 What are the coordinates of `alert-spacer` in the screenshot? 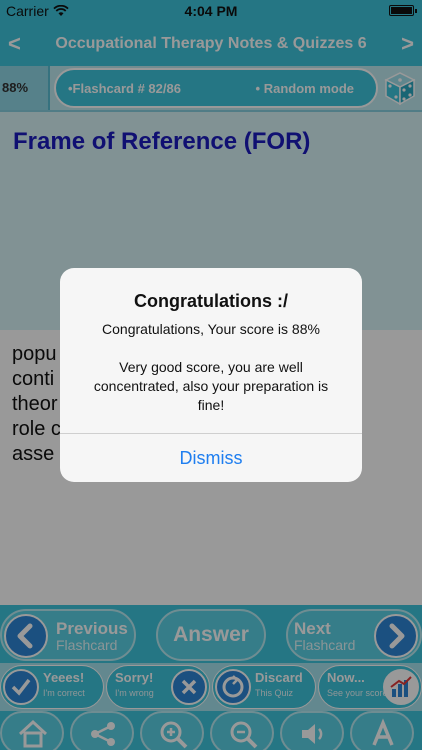 It's located at (211, 348).